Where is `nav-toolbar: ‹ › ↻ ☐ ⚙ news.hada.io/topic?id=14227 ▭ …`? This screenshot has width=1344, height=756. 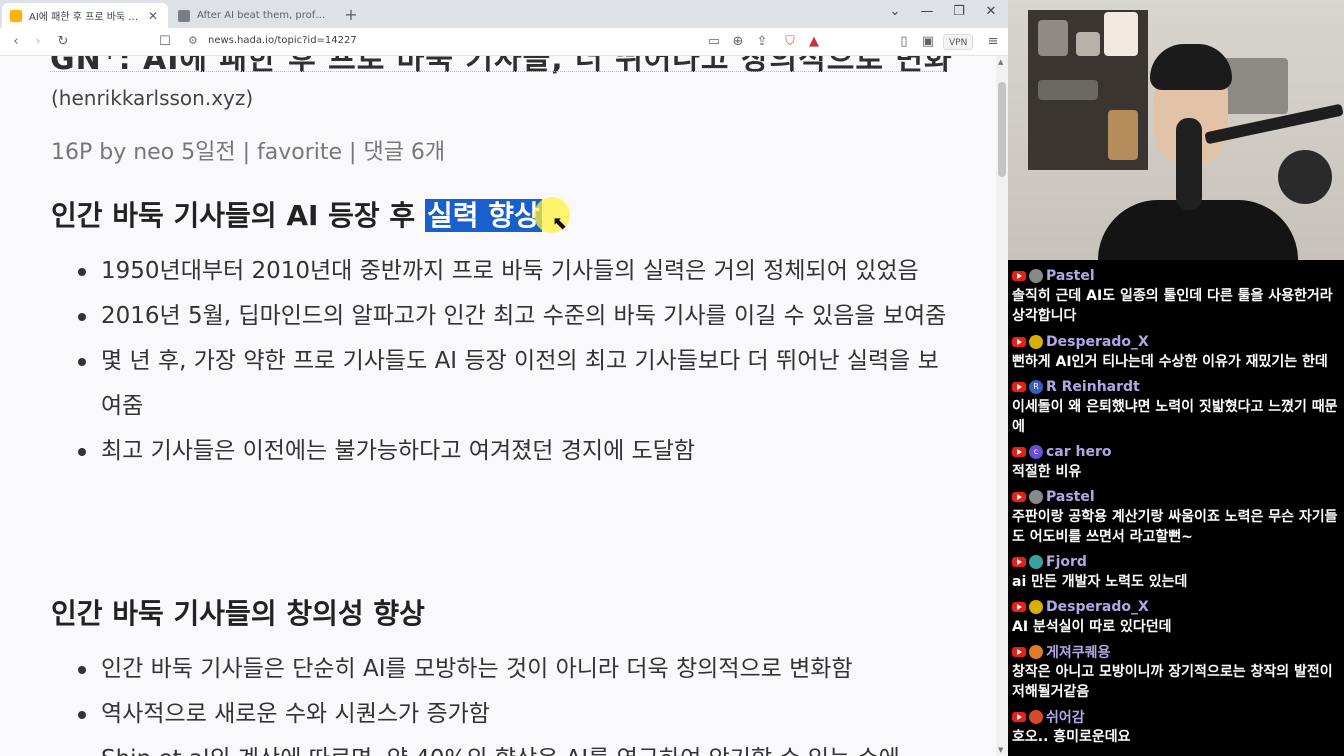
nav-toolbar: ‹ › ↻ ☐ ⚙ news.hada.io/topic?id=14227 ▭ … is located at coordinates (504, 42).